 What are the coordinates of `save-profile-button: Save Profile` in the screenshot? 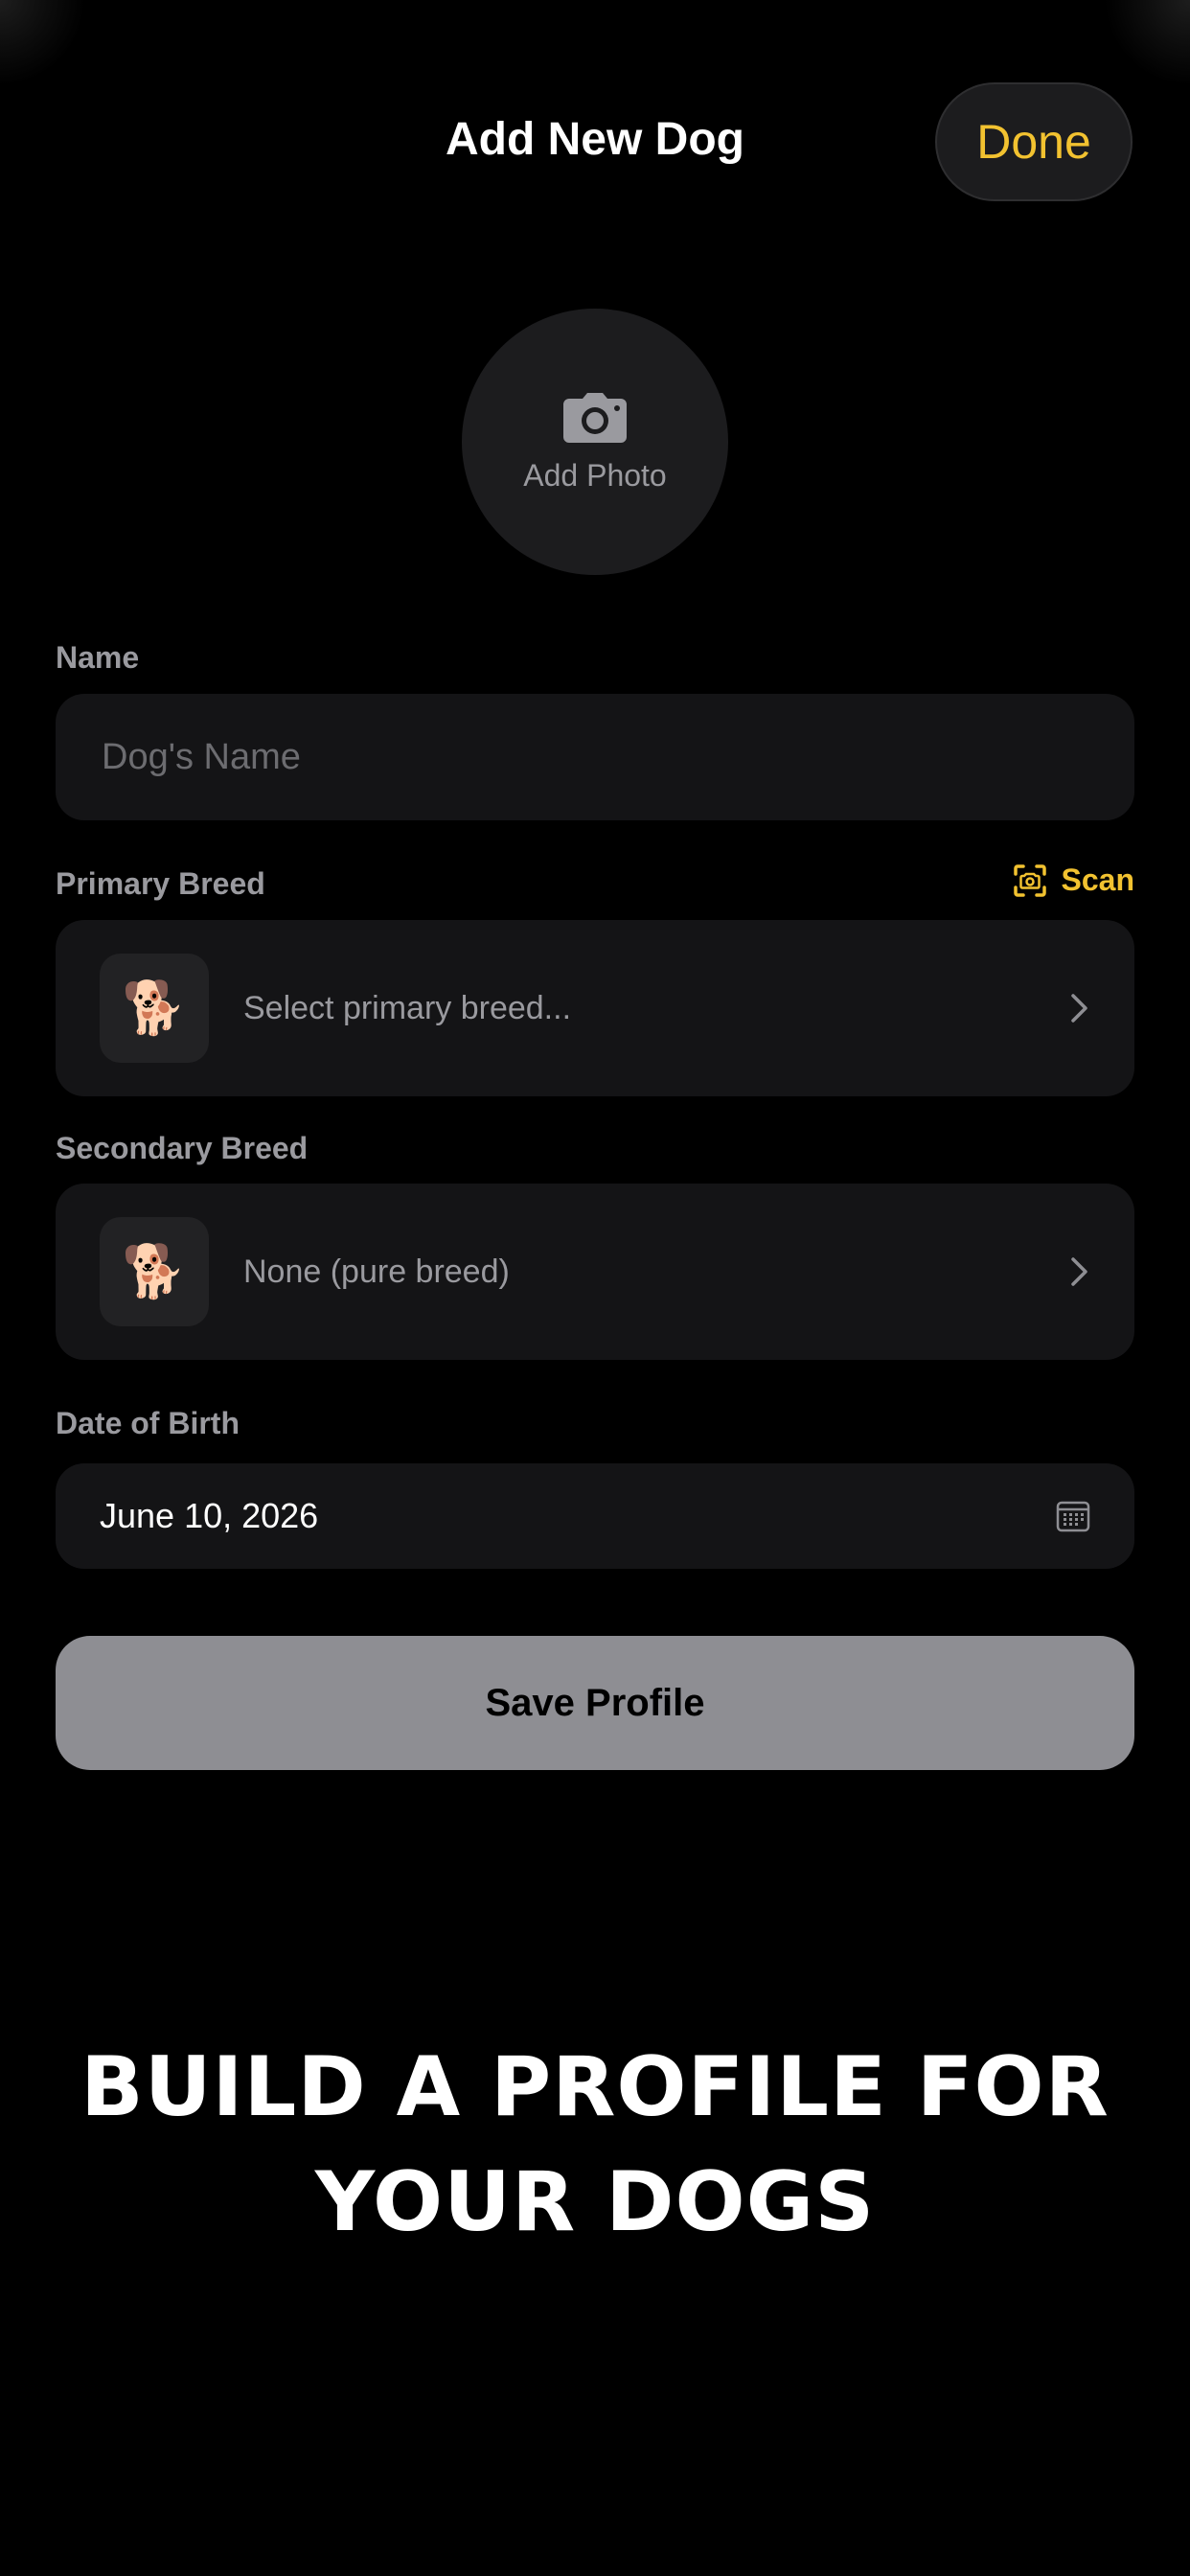 It's located at (595, 1703).